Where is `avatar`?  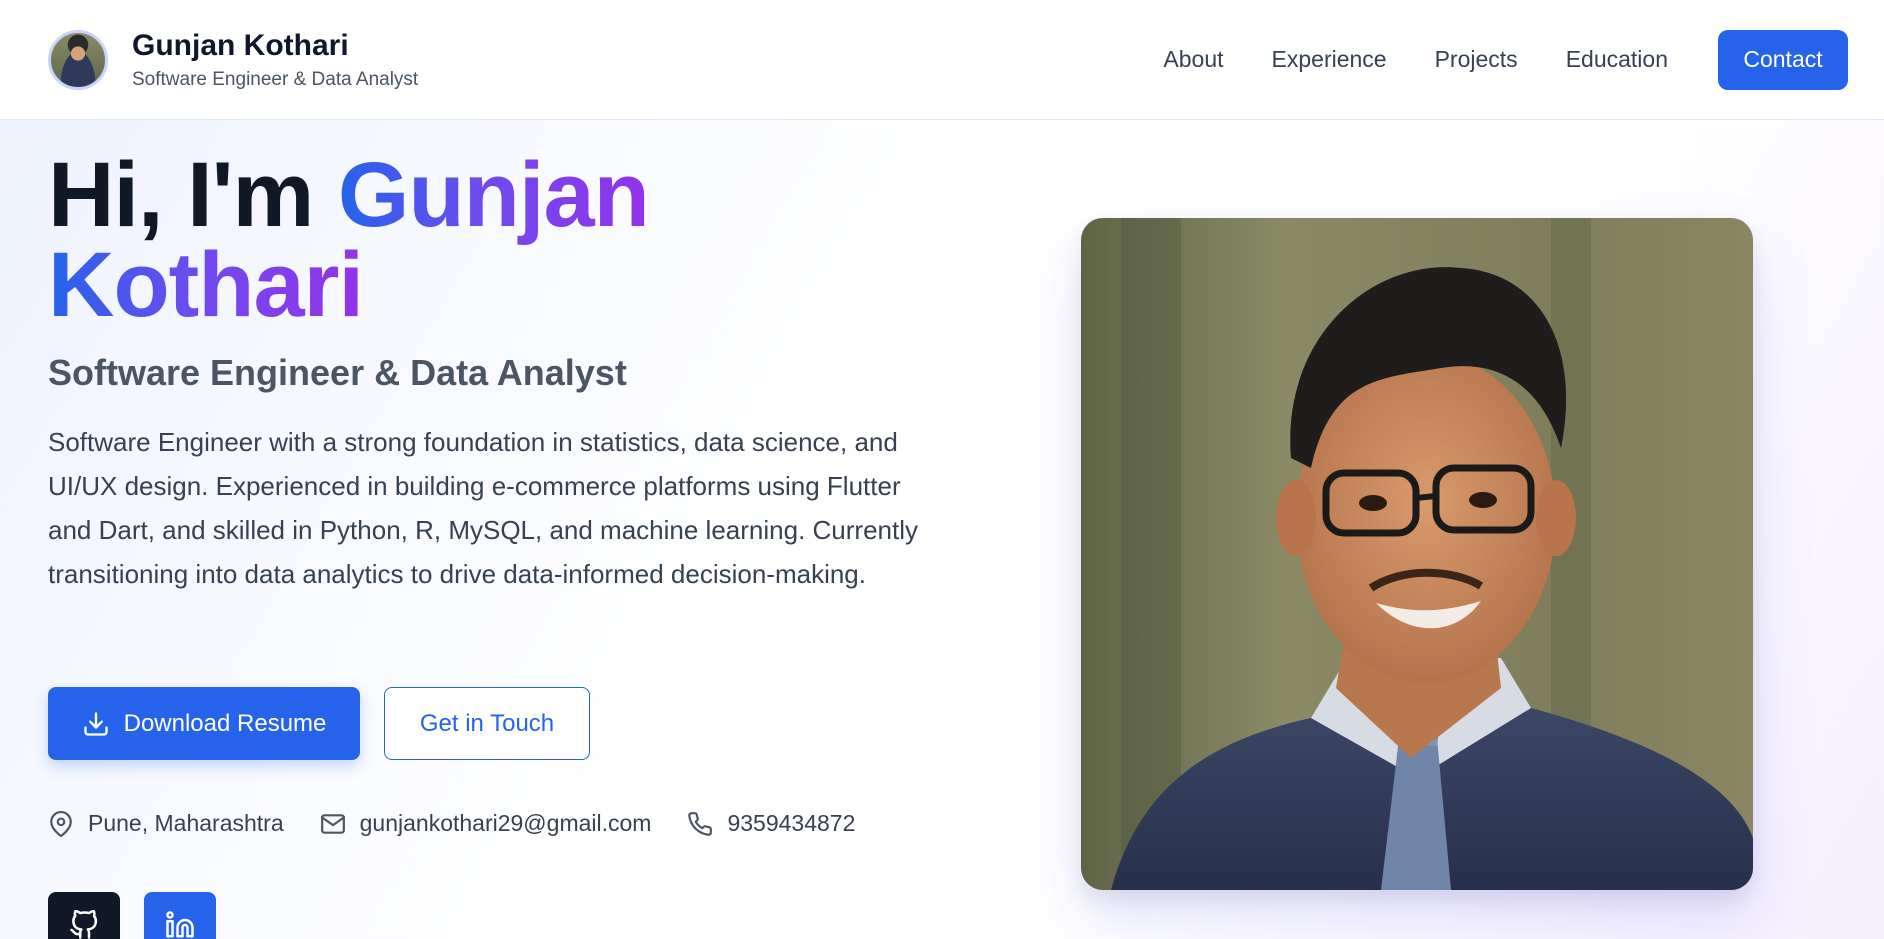
avatar is located at coordinates (78, 59).